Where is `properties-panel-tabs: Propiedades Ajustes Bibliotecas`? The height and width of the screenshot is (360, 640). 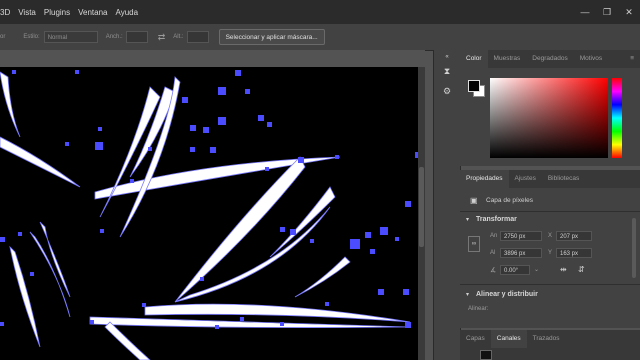
properties-panel-tabs: Propiedades Ajustes Bibliotecas is located at coordinates (550, 179).